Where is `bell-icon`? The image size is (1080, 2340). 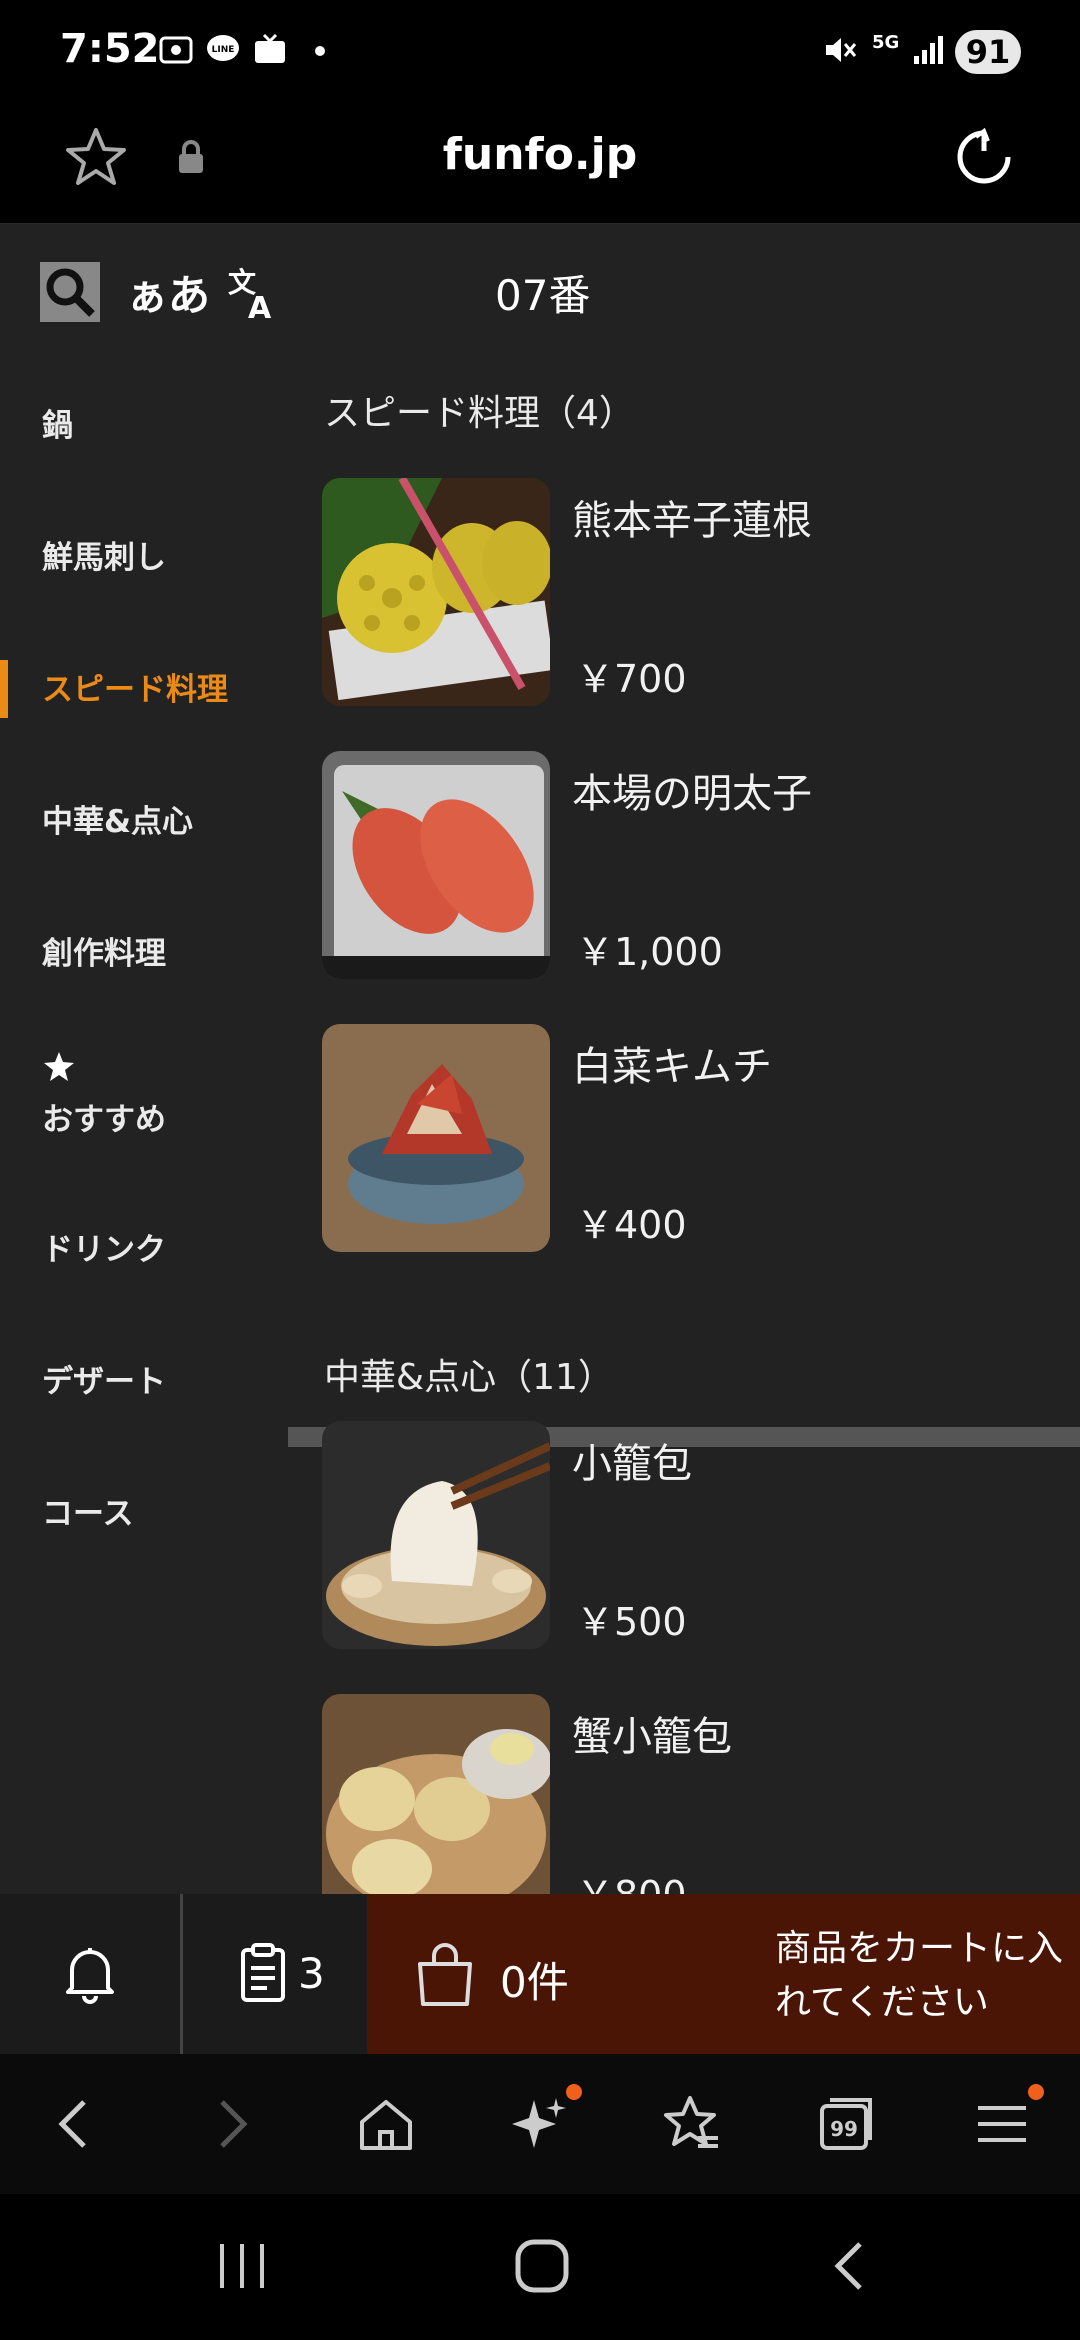
bell-icon is located at coordinates (90, 1976).